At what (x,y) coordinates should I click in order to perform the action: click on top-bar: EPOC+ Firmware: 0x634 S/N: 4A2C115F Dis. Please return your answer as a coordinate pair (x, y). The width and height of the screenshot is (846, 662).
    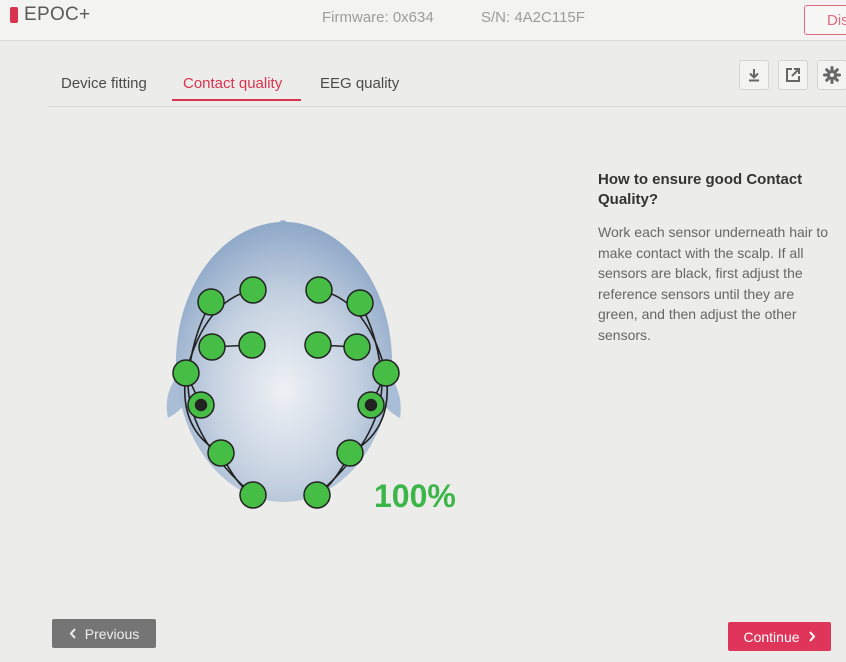
    Looking at the image, I should click on (423, 20).